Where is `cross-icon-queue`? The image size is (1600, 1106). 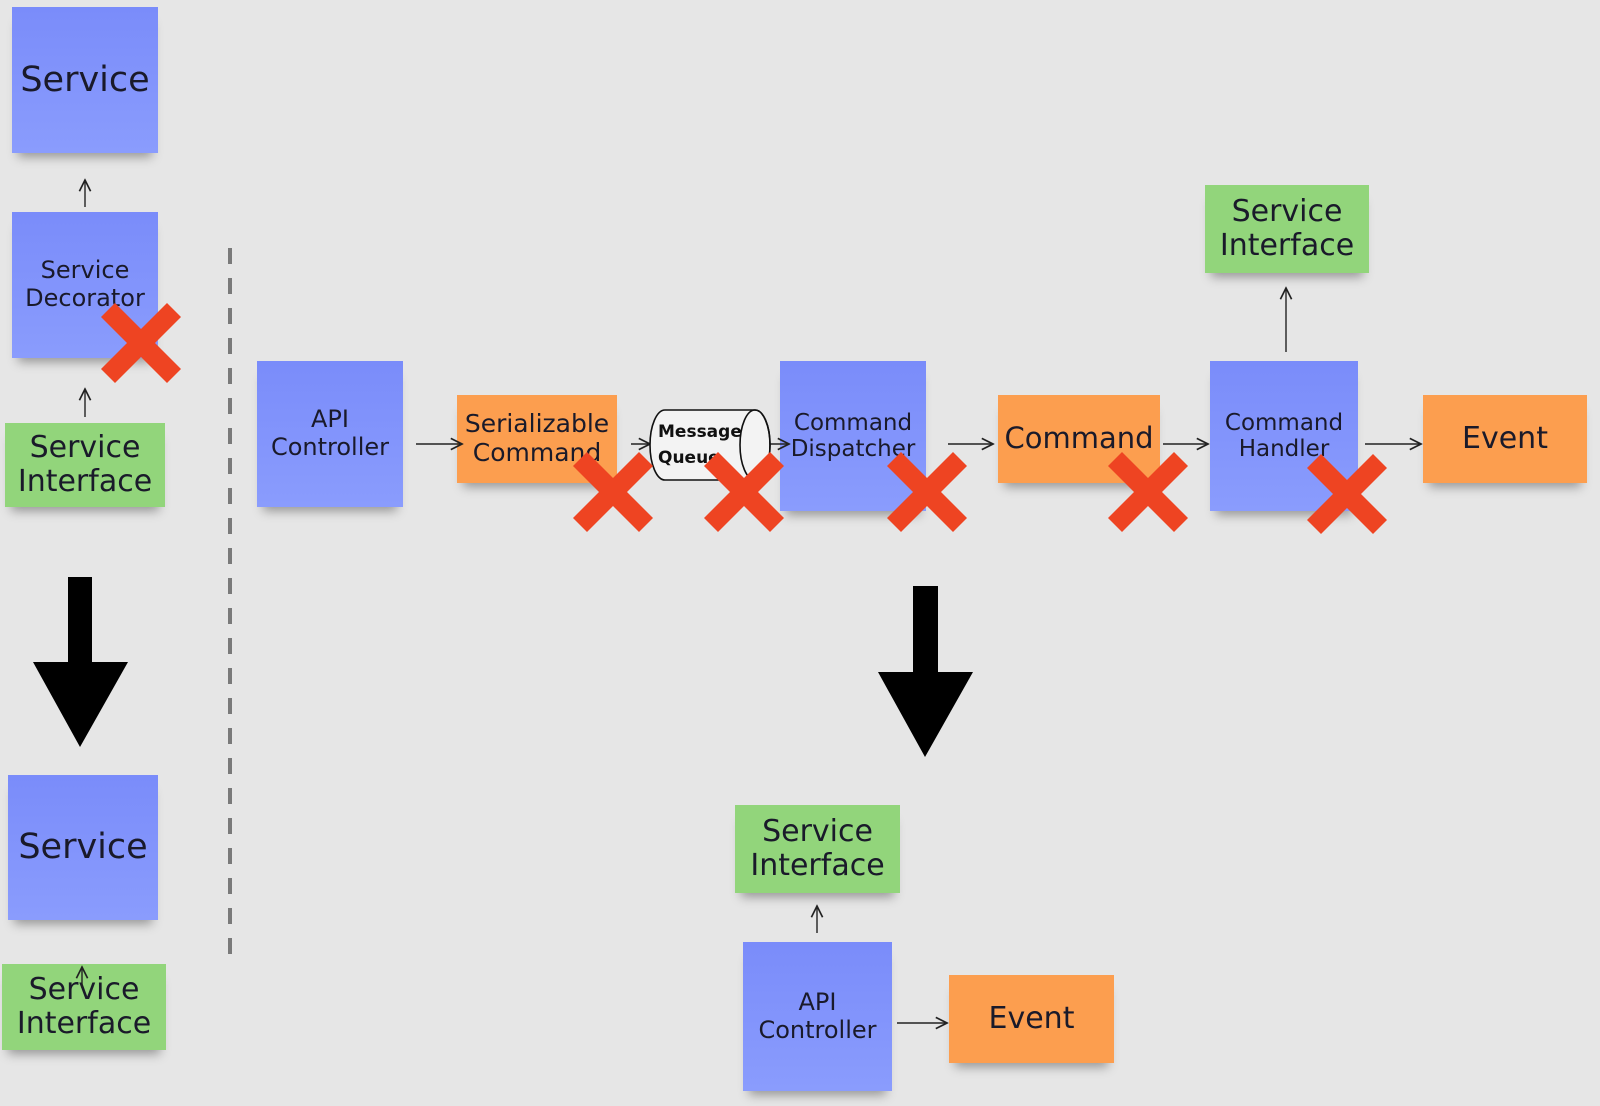 cross-icon-queue is located at coordinates (744, 492).